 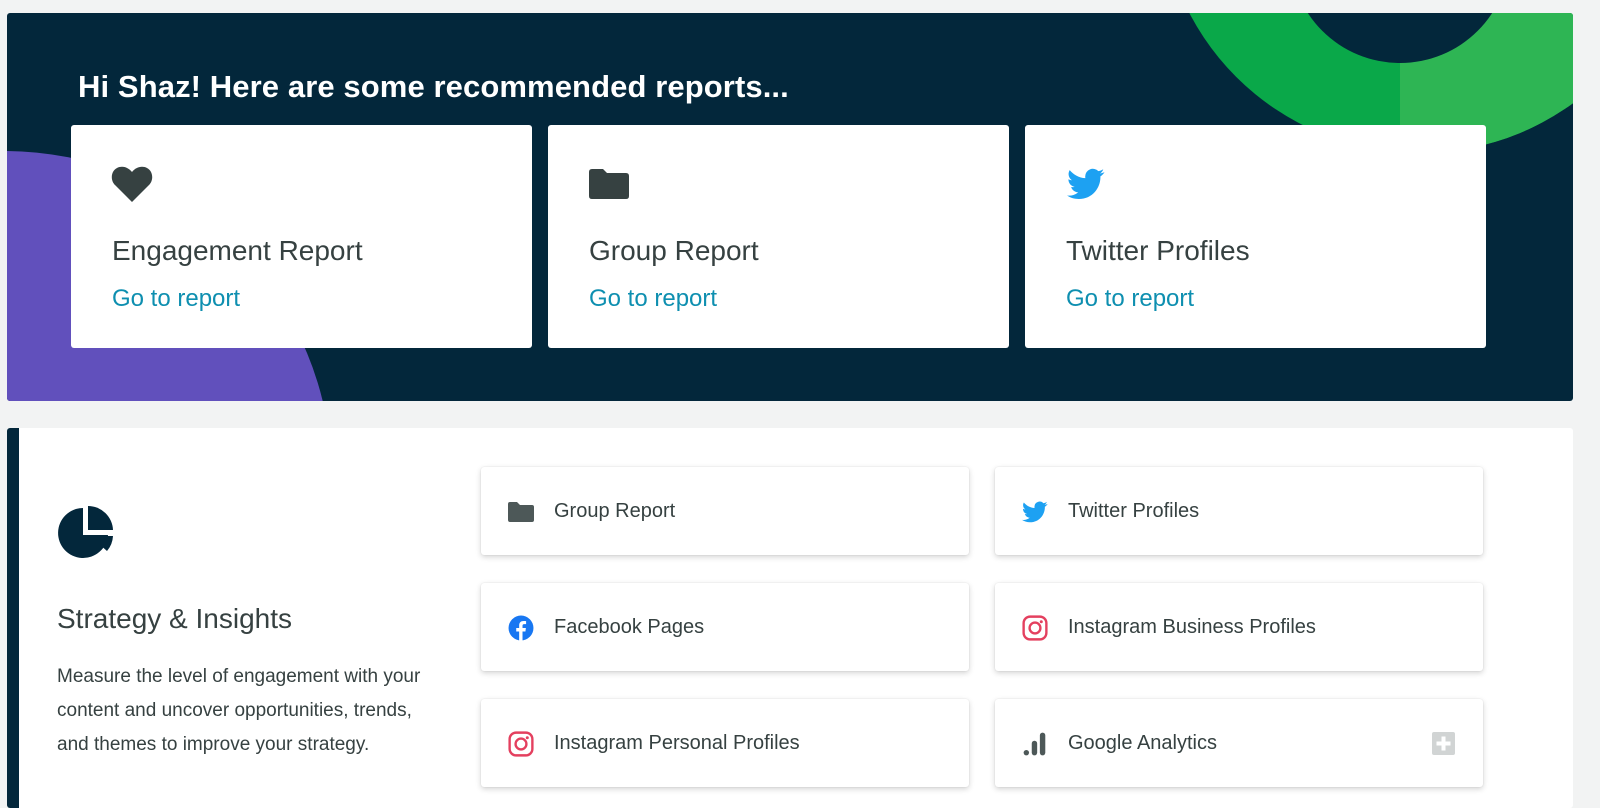 What do you see at coordinates (1443, 743) in the screenshot?
I see `plus-icon` at bounding box center [1443, 743].